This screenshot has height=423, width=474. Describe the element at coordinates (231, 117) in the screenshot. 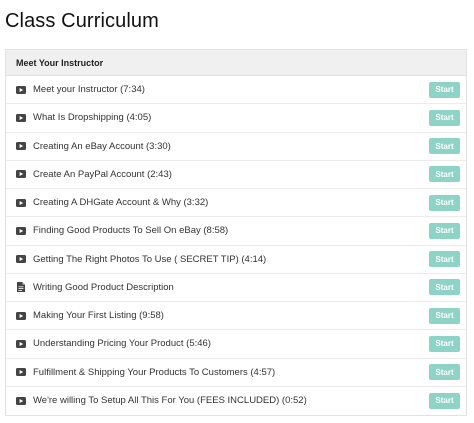

I see `lecture-title: What Is Dropshipping (4:05)` at that location.